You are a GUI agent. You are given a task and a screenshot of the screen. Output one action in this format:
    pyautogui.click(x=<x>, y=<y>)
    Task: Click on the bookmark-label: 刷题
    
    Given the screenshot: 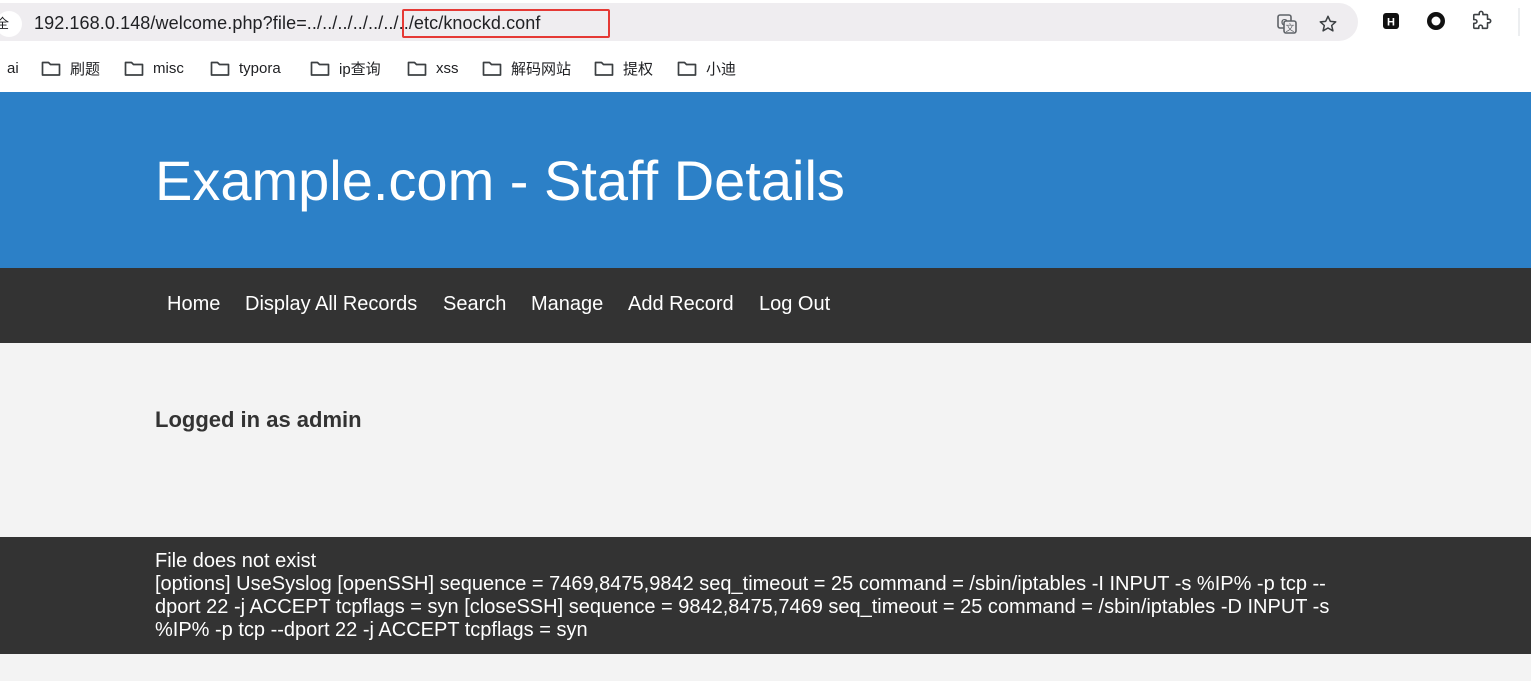 What is the action you would take?
    pyautogui.click(x=85, y=69)
    